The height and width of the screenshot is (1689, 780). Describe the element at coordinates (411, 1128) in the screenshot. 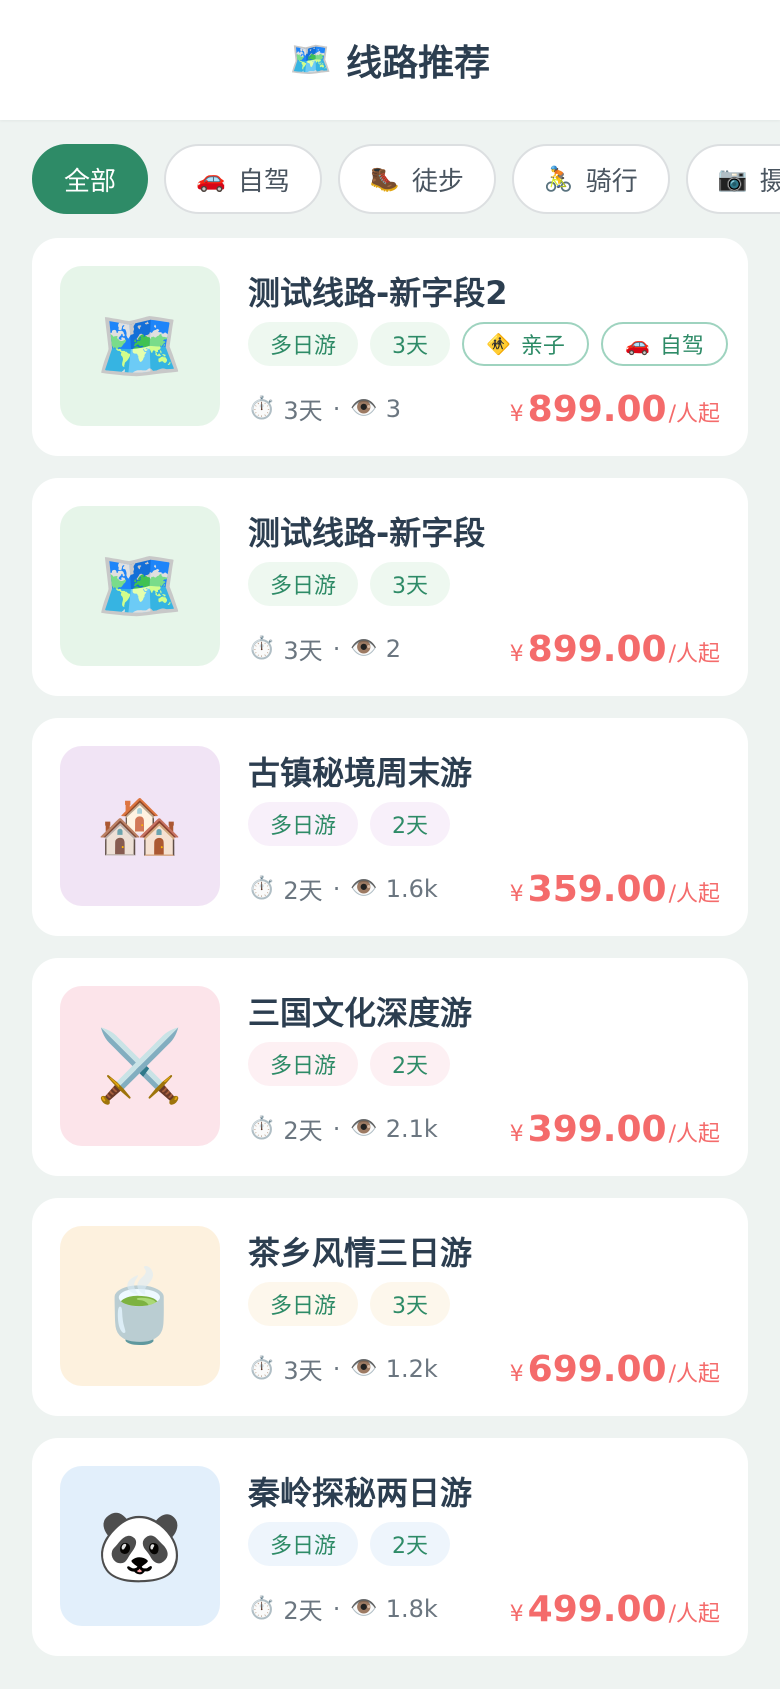

I see `views-count: 2.1k` at that location.